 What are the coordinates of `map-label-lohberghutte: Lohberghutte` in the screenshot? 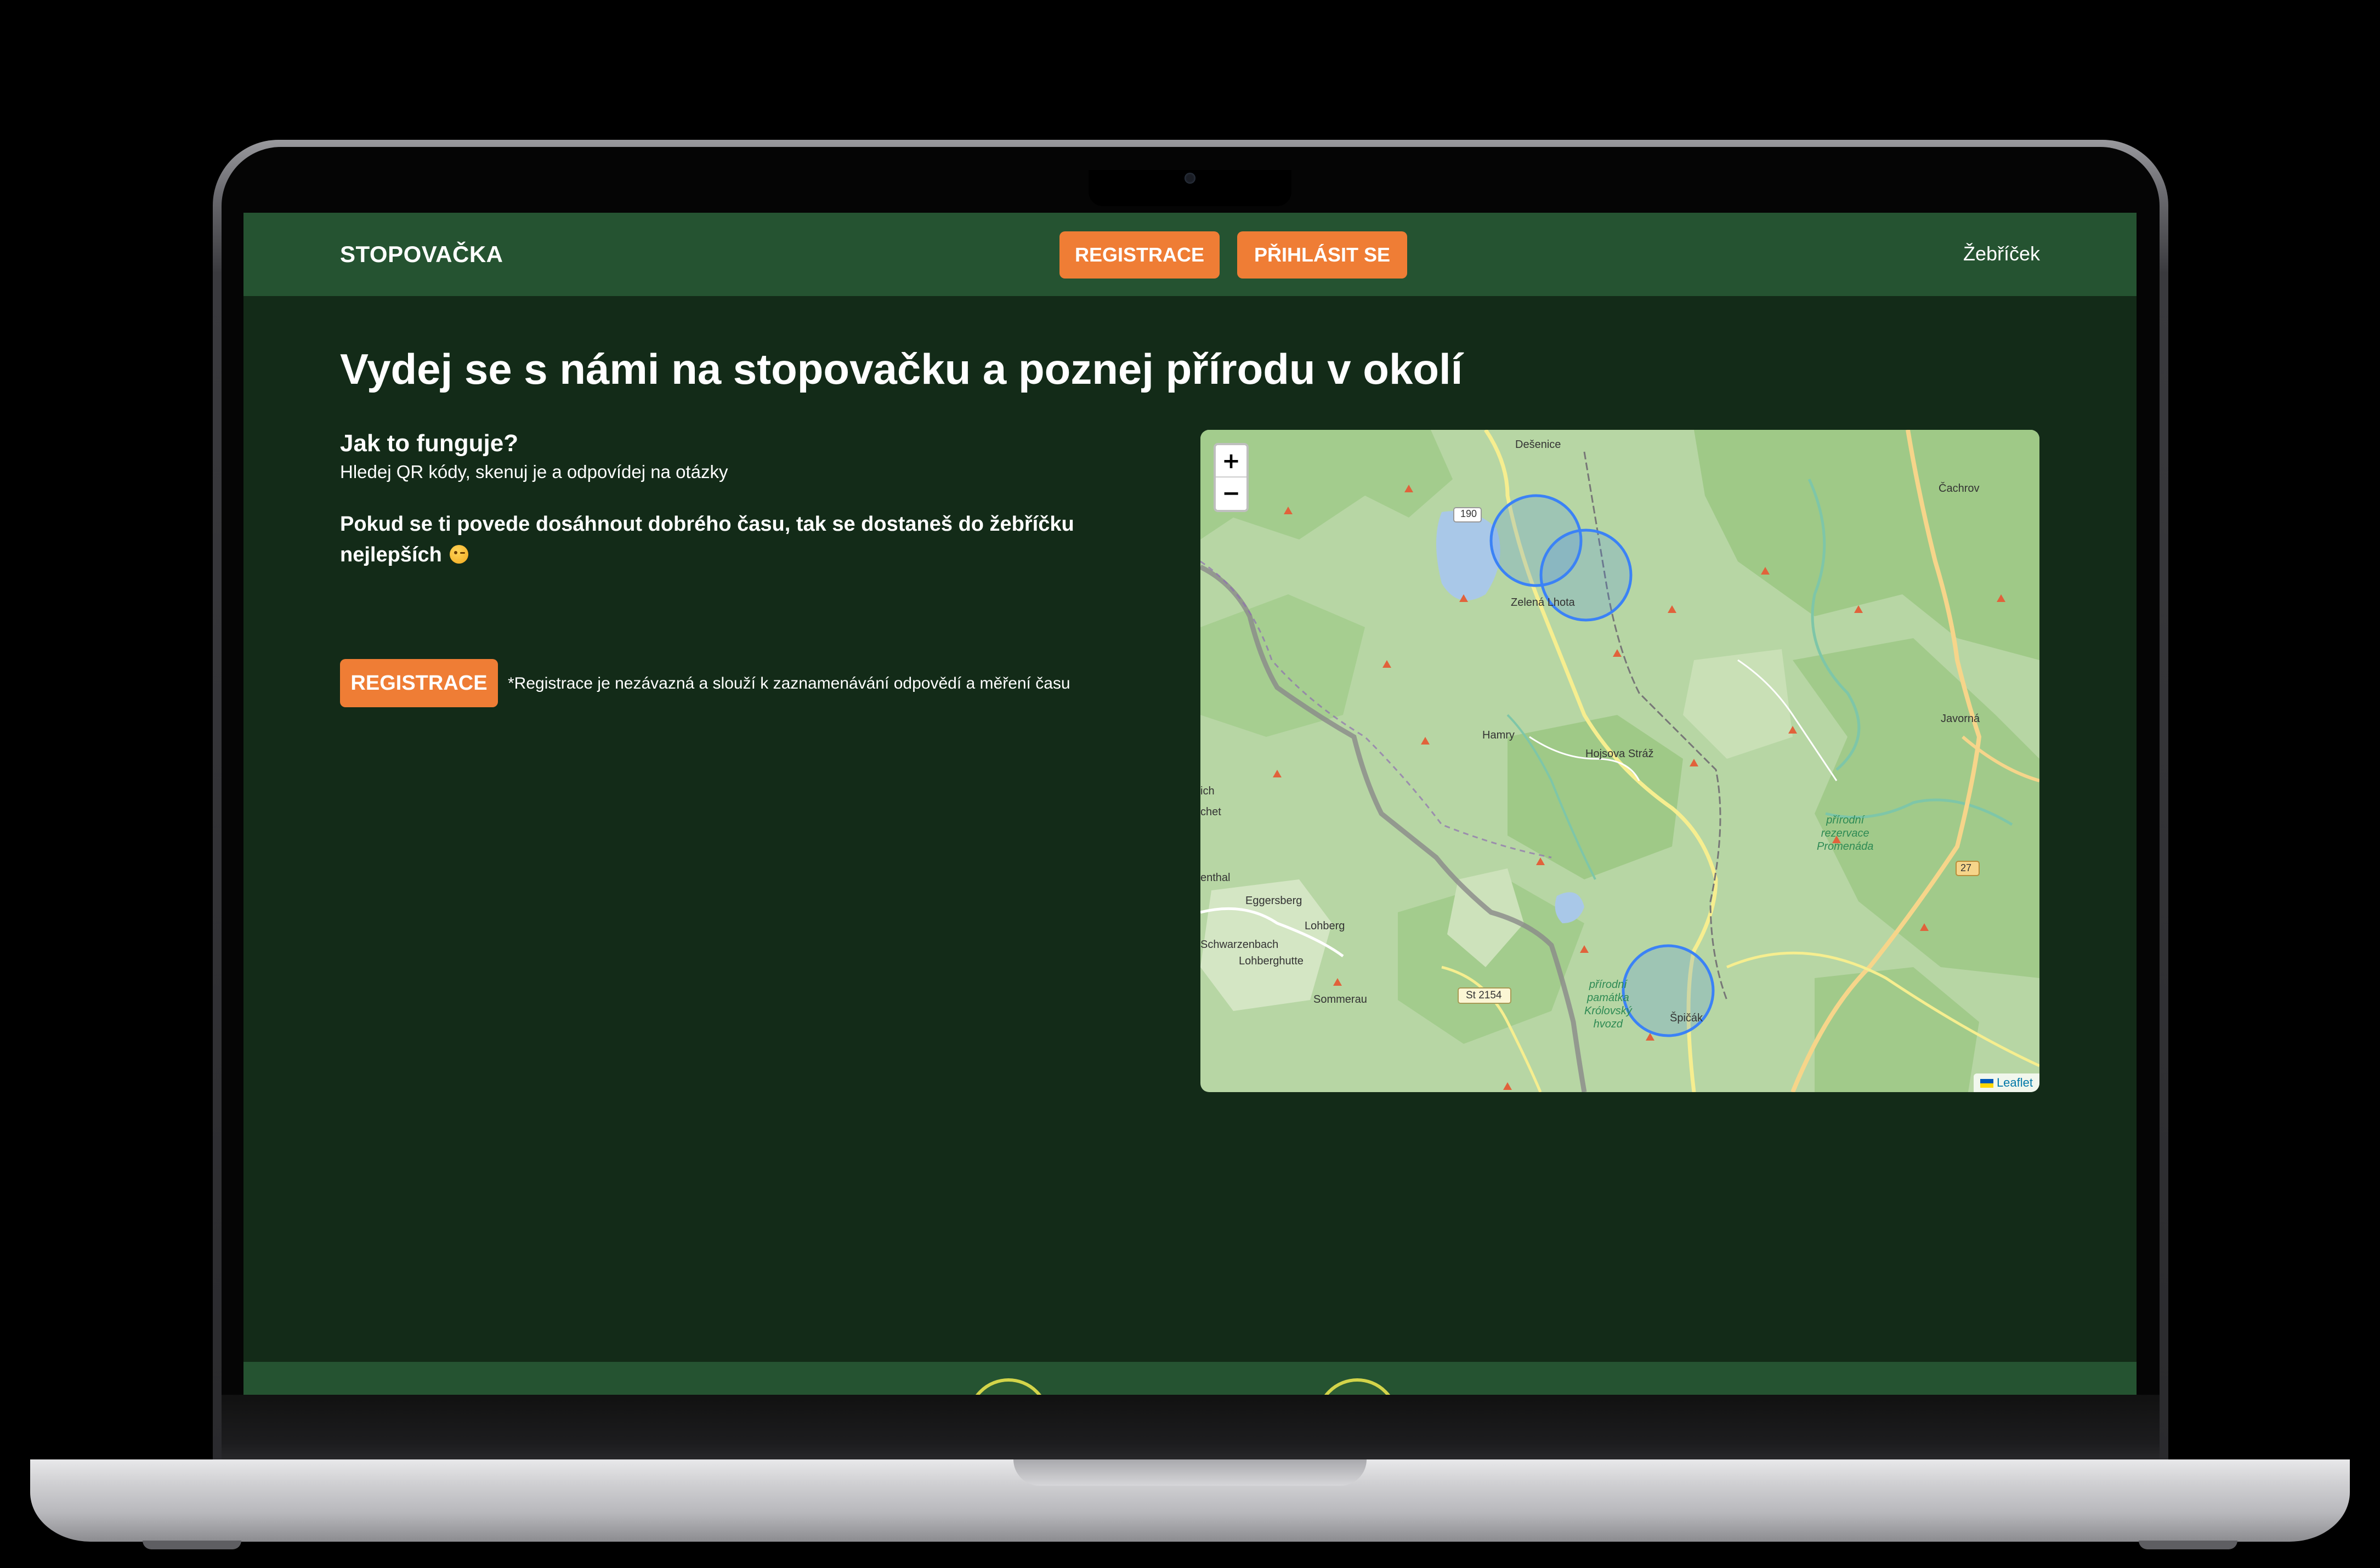 It's located at (1271, 961).